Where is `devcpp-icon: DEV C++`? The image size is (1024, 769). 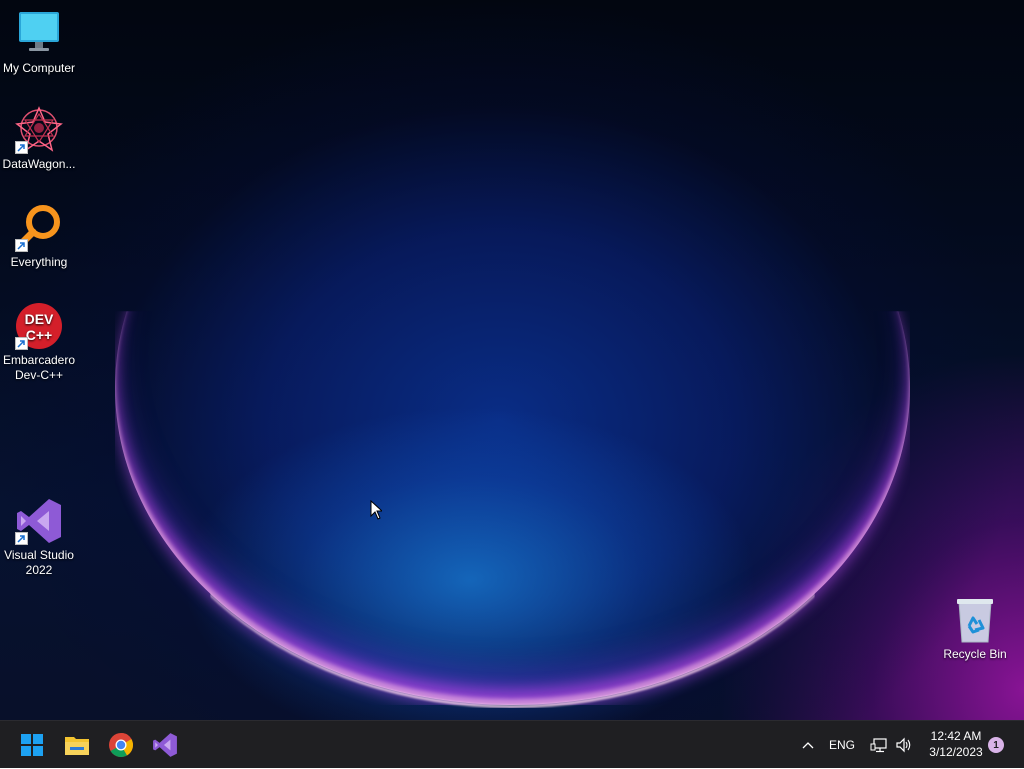
devcpp-icon: DEV C++ is located at coordinates (39, 326).